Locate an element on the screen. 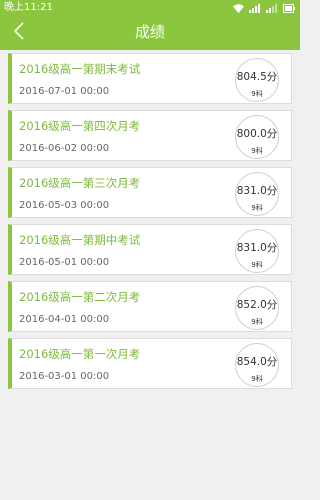  total-score: 852.0分 is located at coordinates (257, 305).